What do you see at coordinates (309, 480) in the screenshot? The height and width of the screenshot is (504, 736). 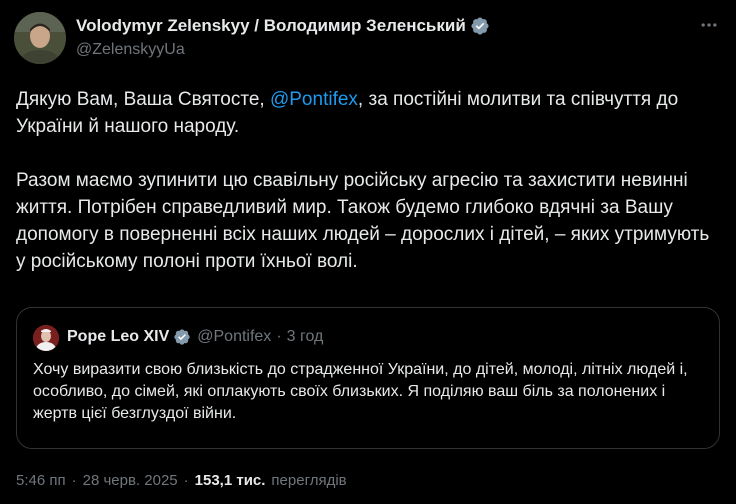 I see `views-label: переглядів` at bounding box center [309, 480].